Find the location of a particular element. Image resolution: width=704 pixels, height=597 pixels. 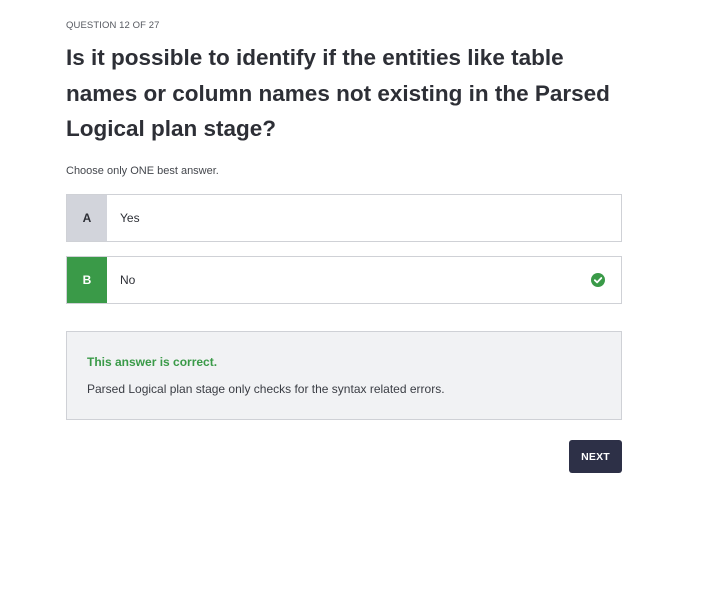

option-letter-b: B is located at coordinates (87, 280).